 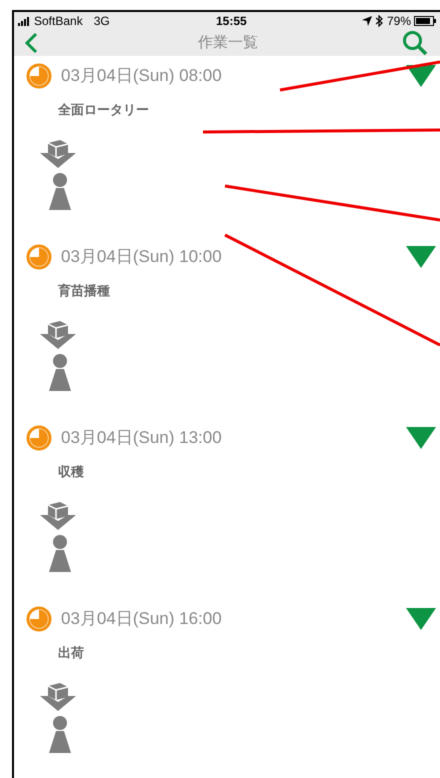 What do you see at coordinates (58, 21) in the screenshot?
I see `carrier-name: SoftBank` at bounding box center [58, 21].